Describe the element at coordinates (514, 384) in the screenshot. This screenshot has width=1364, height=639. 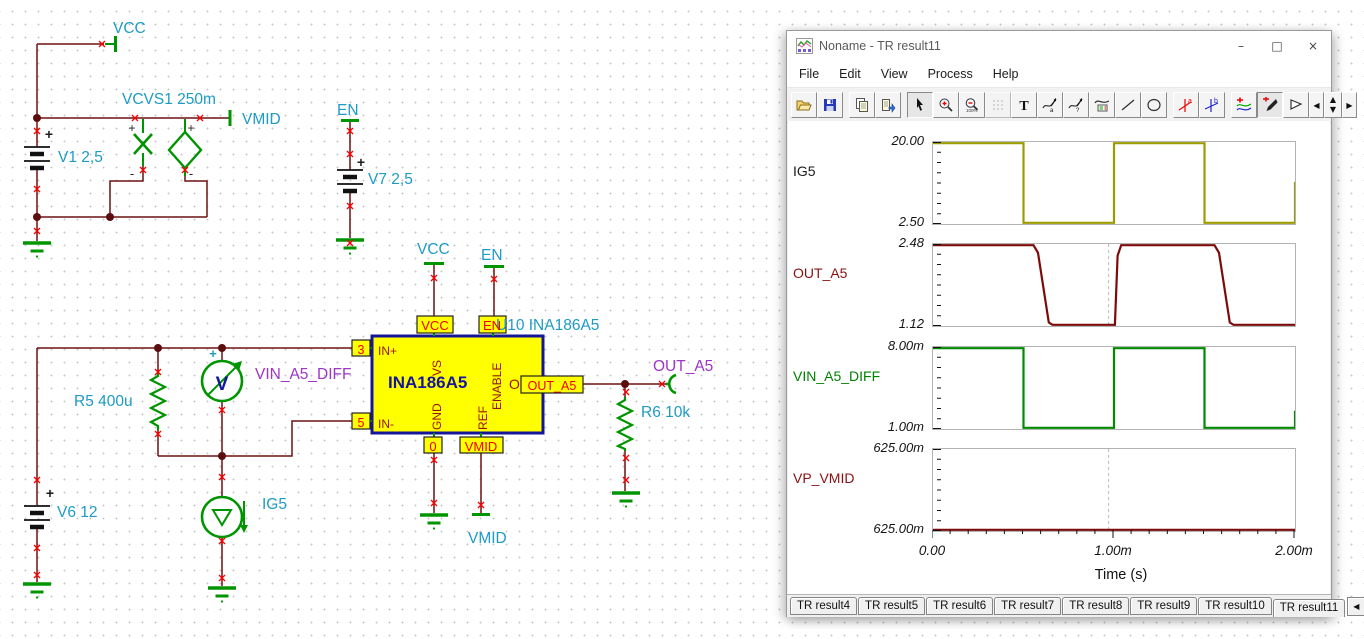
I see `schematic-label: O` at that location.